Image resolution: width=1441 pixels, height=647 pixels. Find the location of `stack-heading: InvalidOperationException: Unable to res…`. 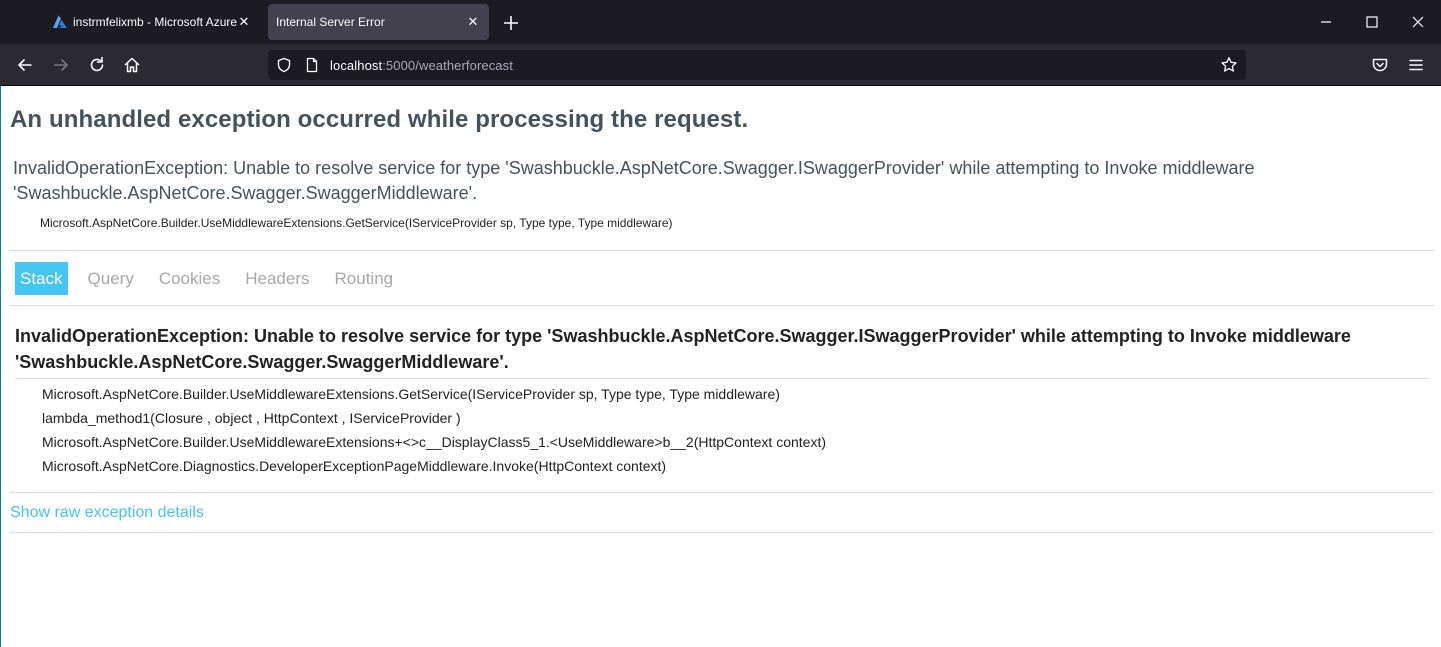

stack-heading: InvalidOperationException: Unable to res… is located at coordinates (683, 349).